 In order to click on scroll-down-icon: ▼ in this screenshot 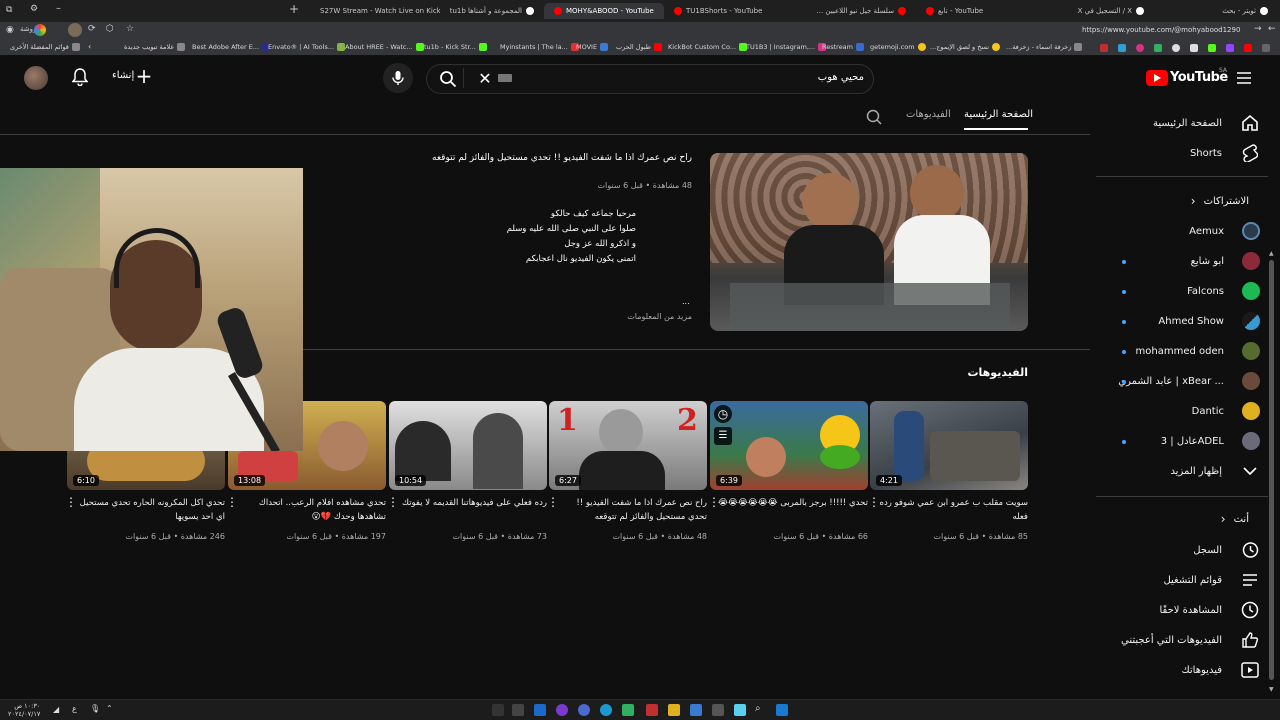, I will do `click(1271, 689)`.